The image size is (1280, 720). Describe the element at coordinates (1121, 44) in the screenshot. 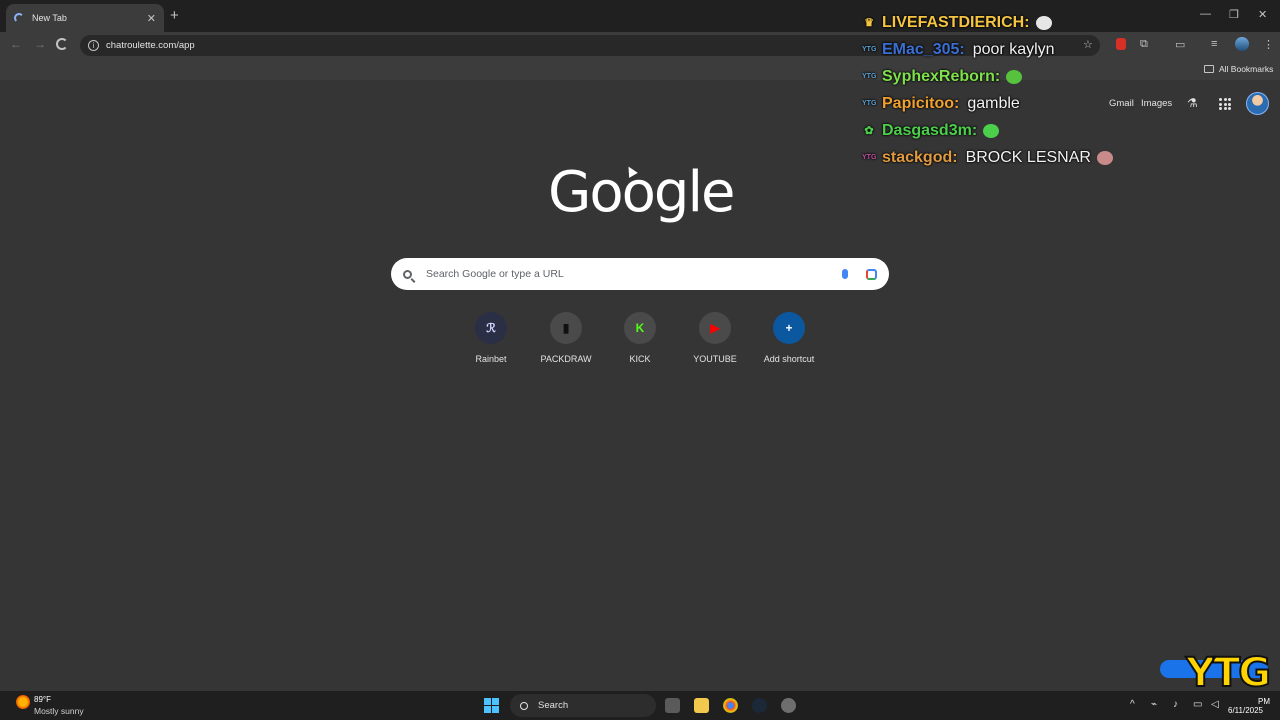

I see `recording-extension-icon` at that location.